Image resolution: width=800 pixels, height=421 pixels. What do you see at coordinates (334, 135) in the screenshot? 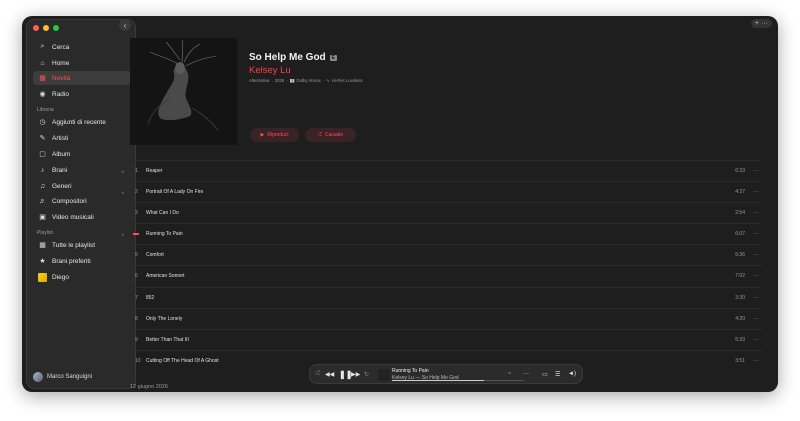
I see `shuffle-button-label: Casuale` at bounding box center [334, 135].